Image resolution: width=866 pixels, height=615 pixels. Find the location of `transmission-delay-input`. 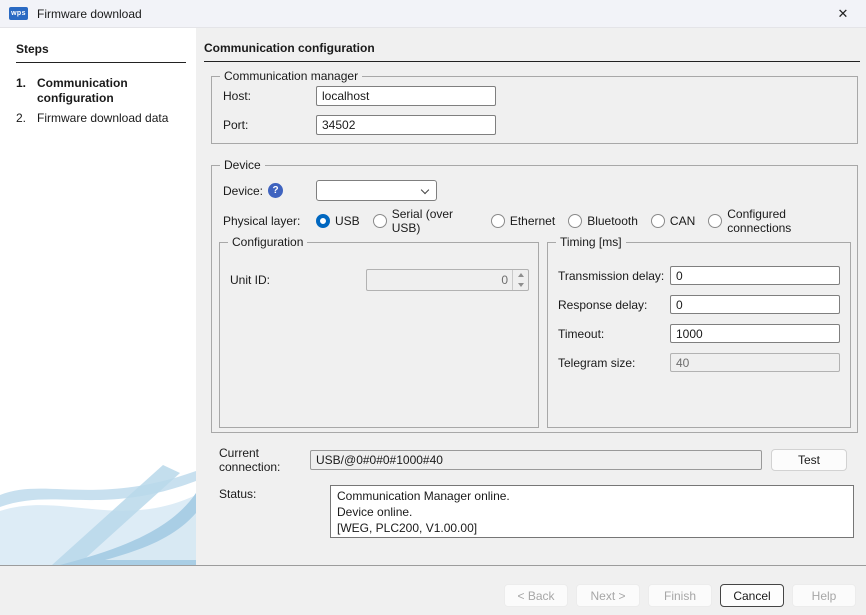

transmission-delay-input is located at coordinates (755, 275).